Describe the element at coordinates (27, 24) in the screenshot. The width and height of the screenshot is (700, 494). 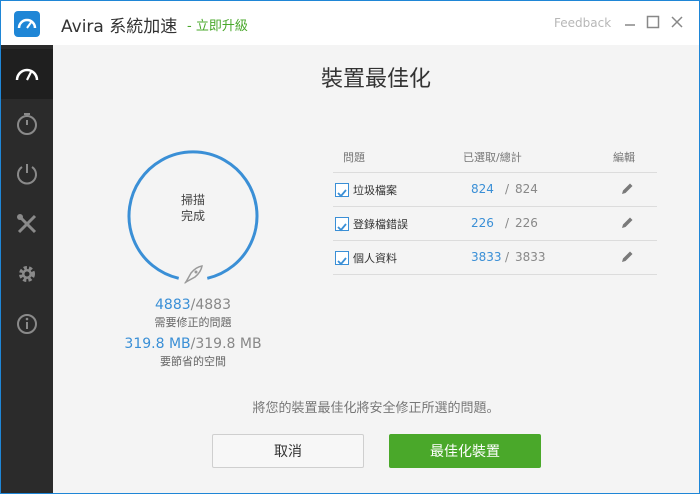
I see `avira-logo-icon` at that location.